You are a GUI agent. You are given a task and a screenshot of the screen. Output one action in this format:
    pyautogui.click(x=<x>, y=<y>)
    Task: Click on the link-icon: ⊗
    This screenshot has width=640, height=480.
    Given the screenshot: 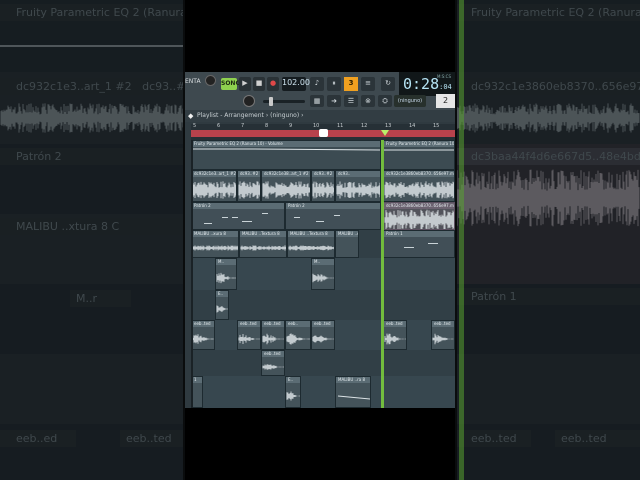 What is the action you would take?
    pyautogui.click(x=368, y=101)
    